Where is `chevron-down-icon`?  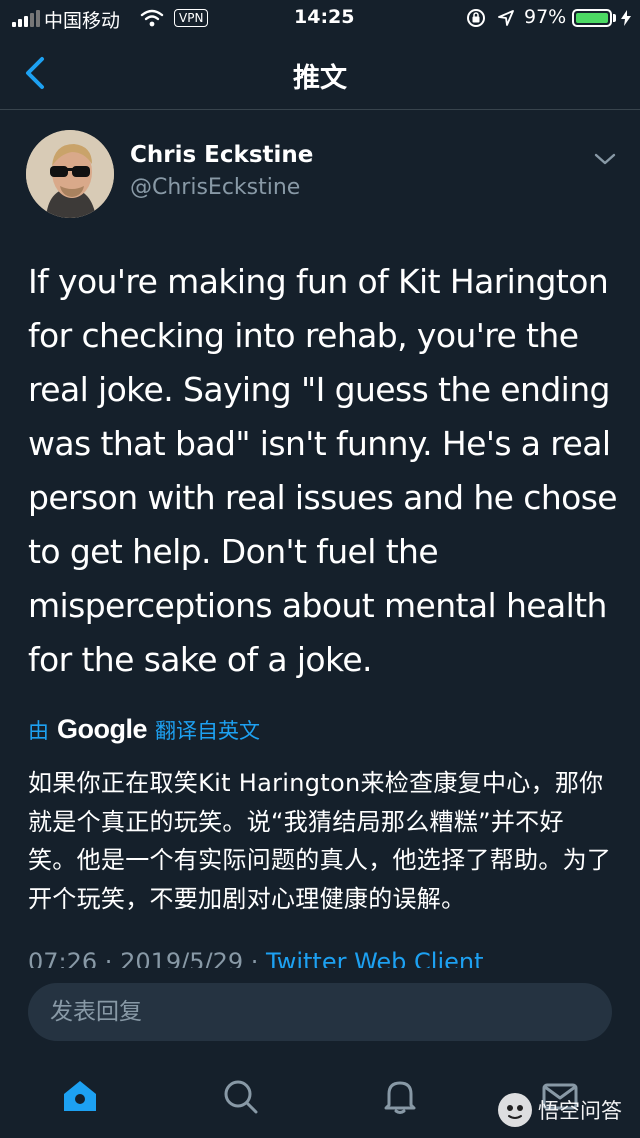 chevron-down-icon is located at coordinates (605, 159).